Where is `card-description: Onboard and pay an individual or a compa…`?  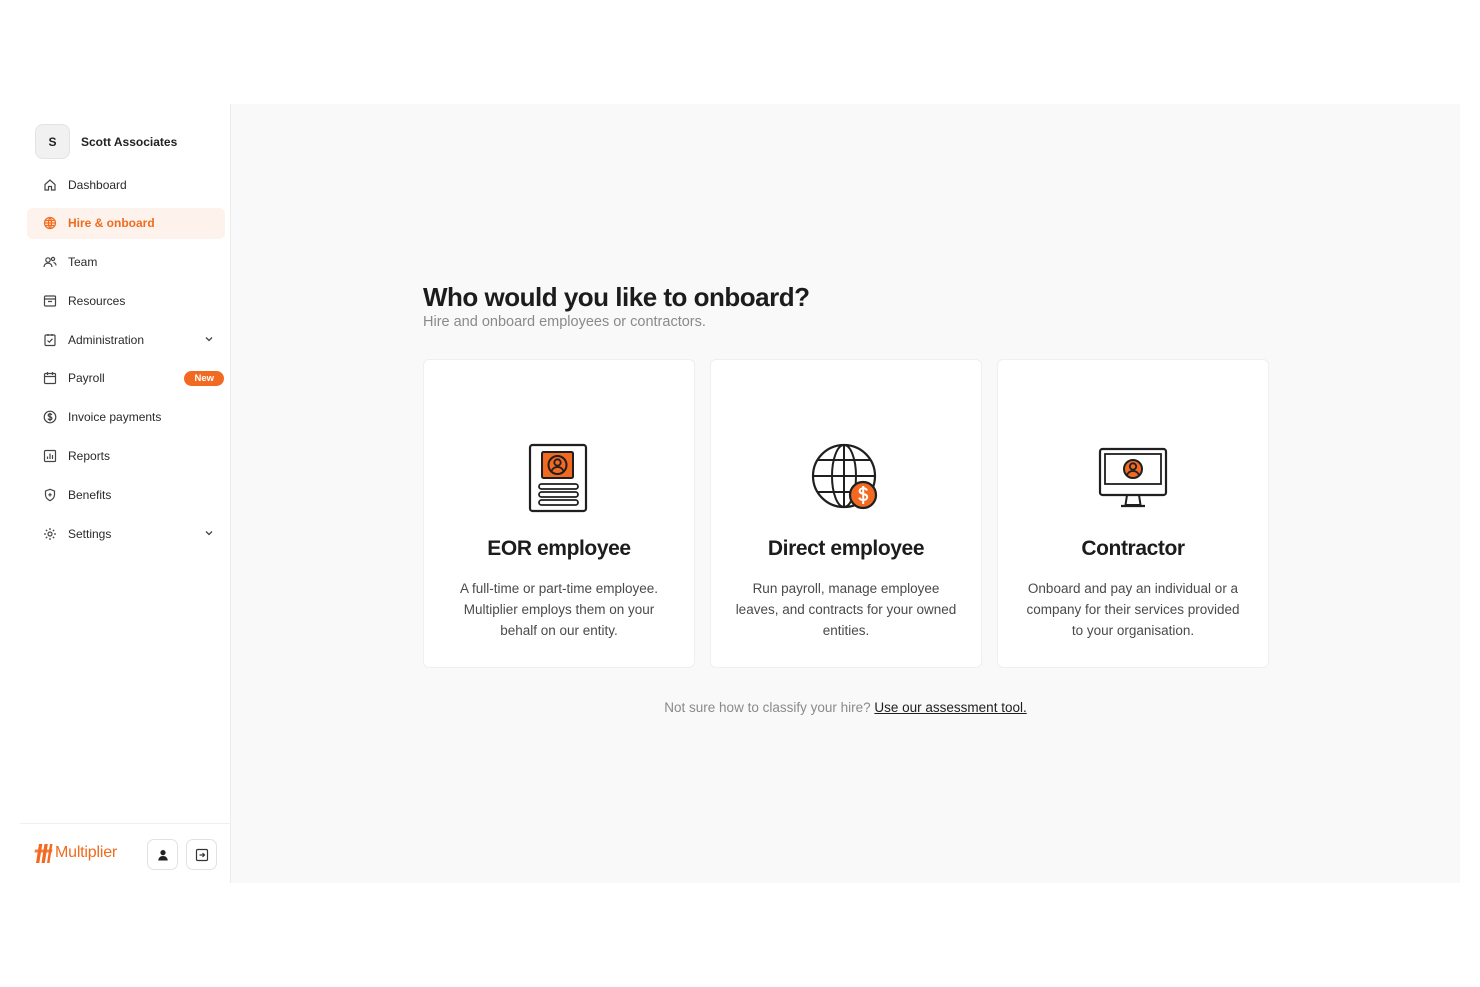 card-description: Onboard and pay an individual or a compa… is located at coordinates (1133, 609).